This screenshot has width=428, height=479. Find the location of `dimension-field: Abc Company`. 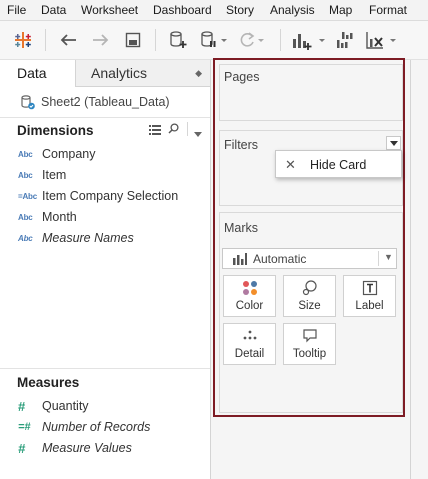

dimension-field: Abc Company is located at coordinates (57, 154).